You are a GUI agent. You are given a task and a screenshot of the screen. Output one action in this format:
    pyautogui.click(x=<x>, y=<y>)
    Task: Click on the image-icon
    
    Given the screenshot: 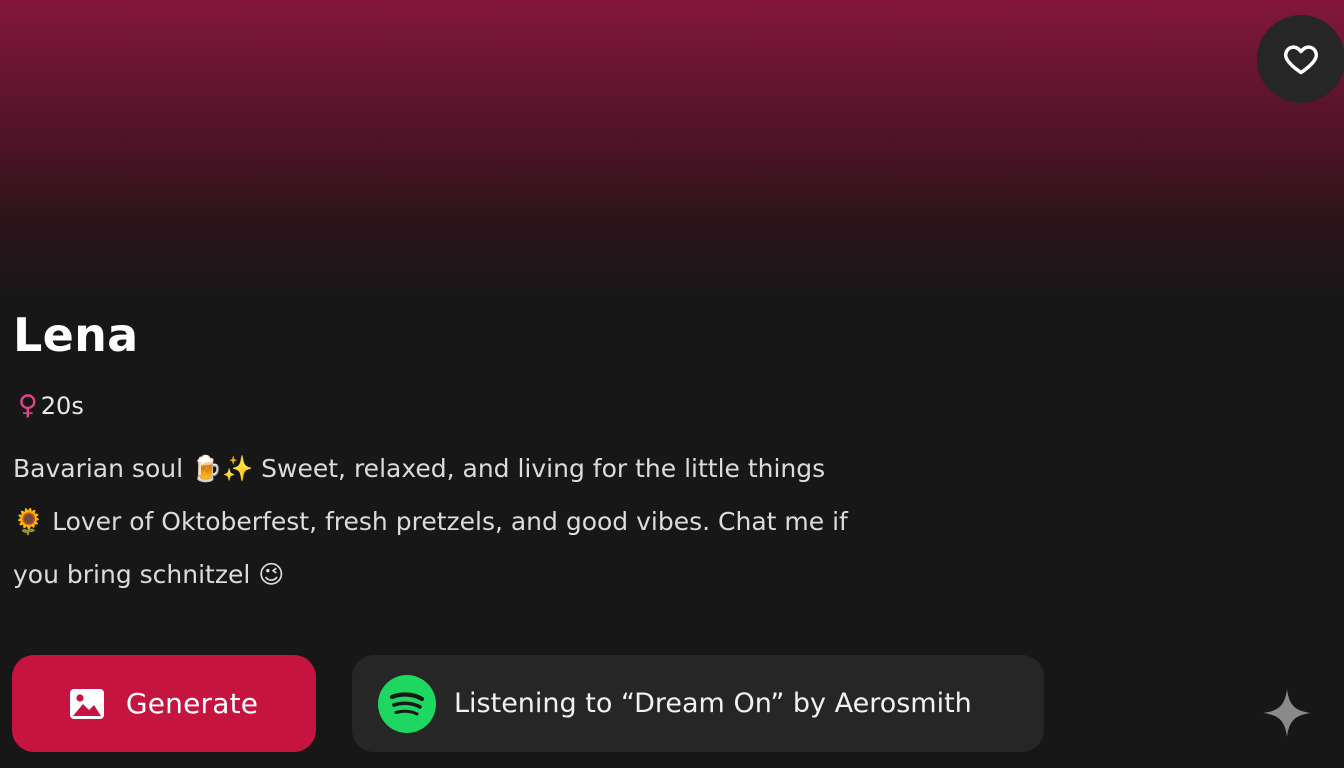 What is the action you would take?
    pyautogui.click(x=86, y=703)
    